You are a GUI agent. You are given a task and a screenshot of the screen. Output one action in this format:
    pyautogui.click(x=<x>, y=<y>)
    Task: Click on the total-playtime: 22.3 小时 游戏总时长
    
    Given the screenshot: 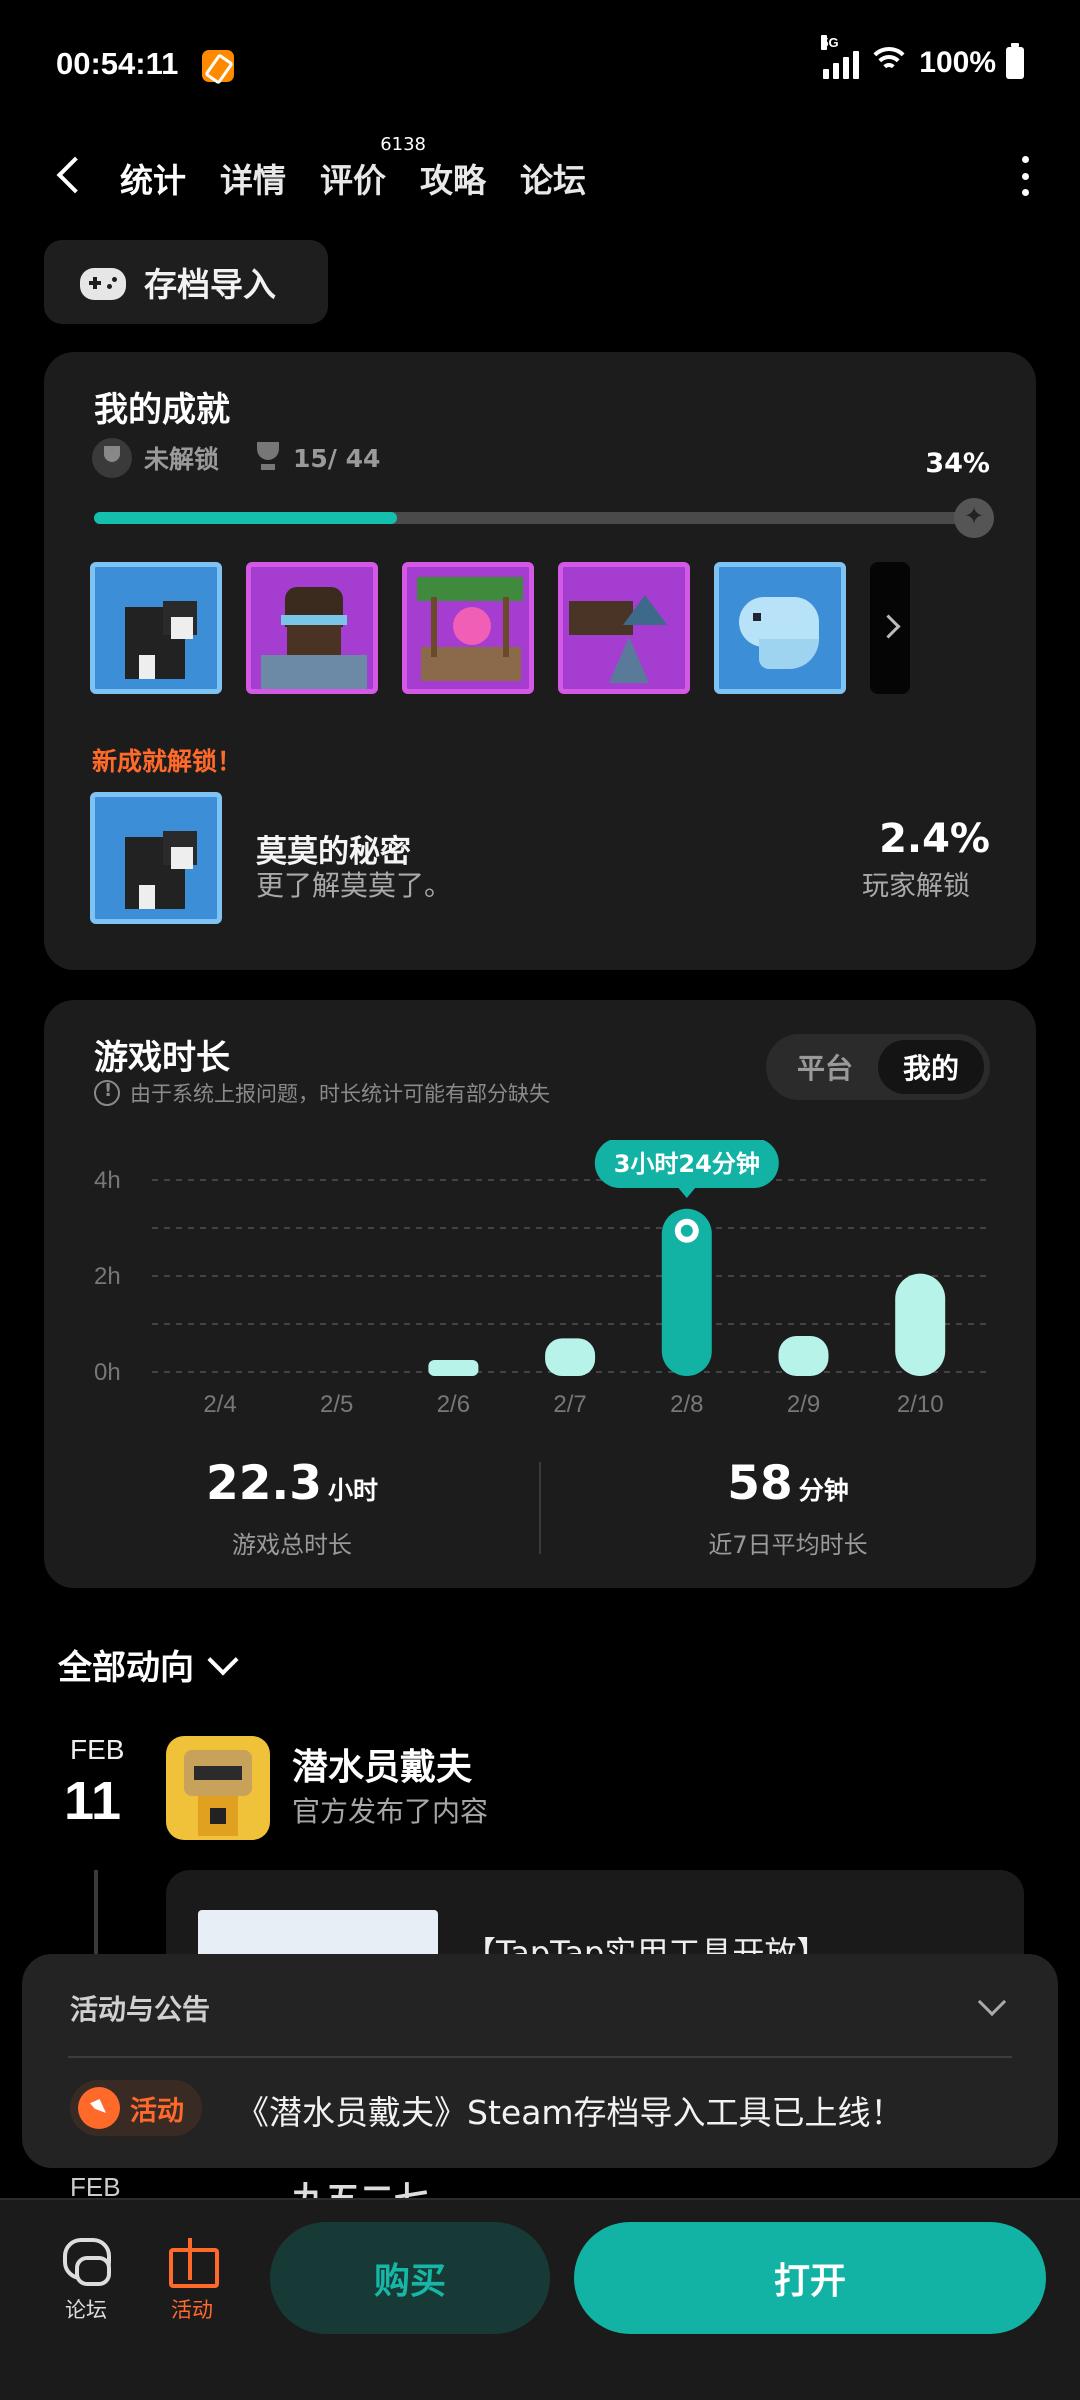 What is the action you would take?
    pyautogui.click(x=292, y=1508)
    